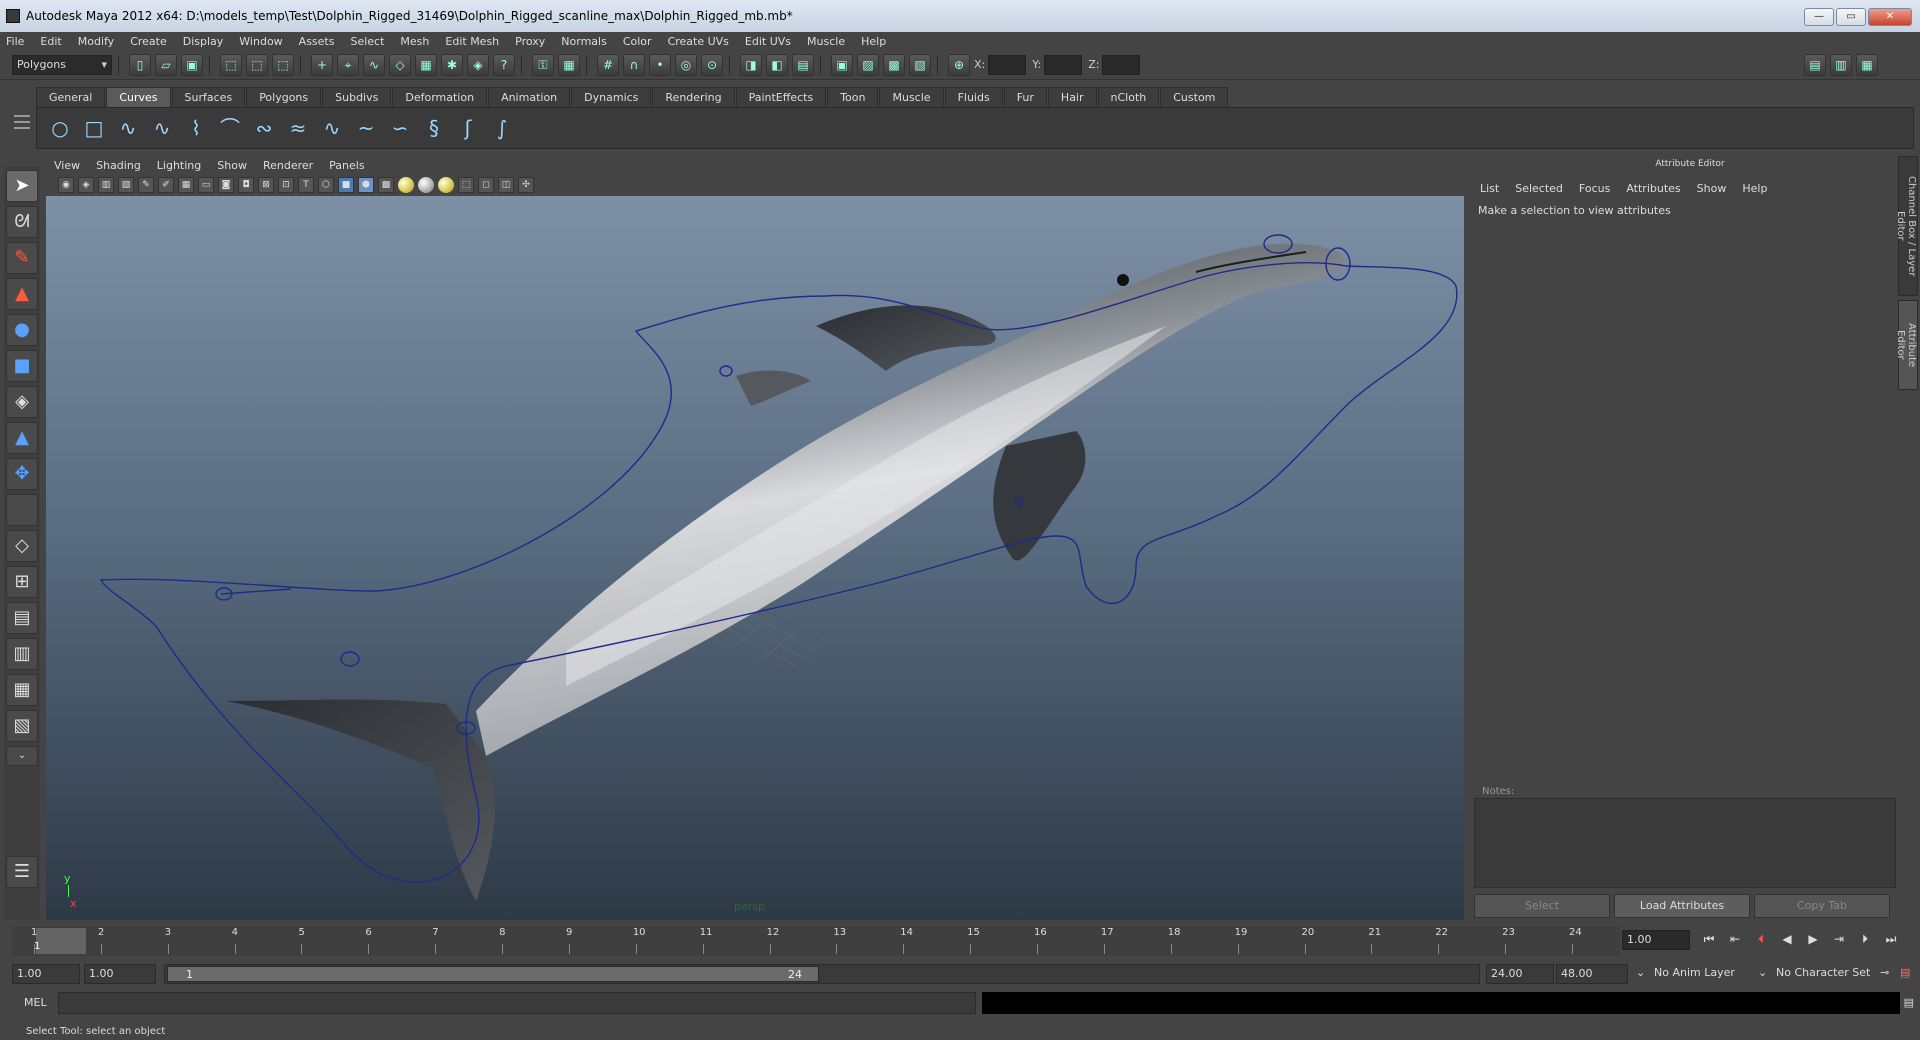 The image size is (1920, 1040). I want to click on two-d-pan-zoom-icon: ✎, so click(146, 185).